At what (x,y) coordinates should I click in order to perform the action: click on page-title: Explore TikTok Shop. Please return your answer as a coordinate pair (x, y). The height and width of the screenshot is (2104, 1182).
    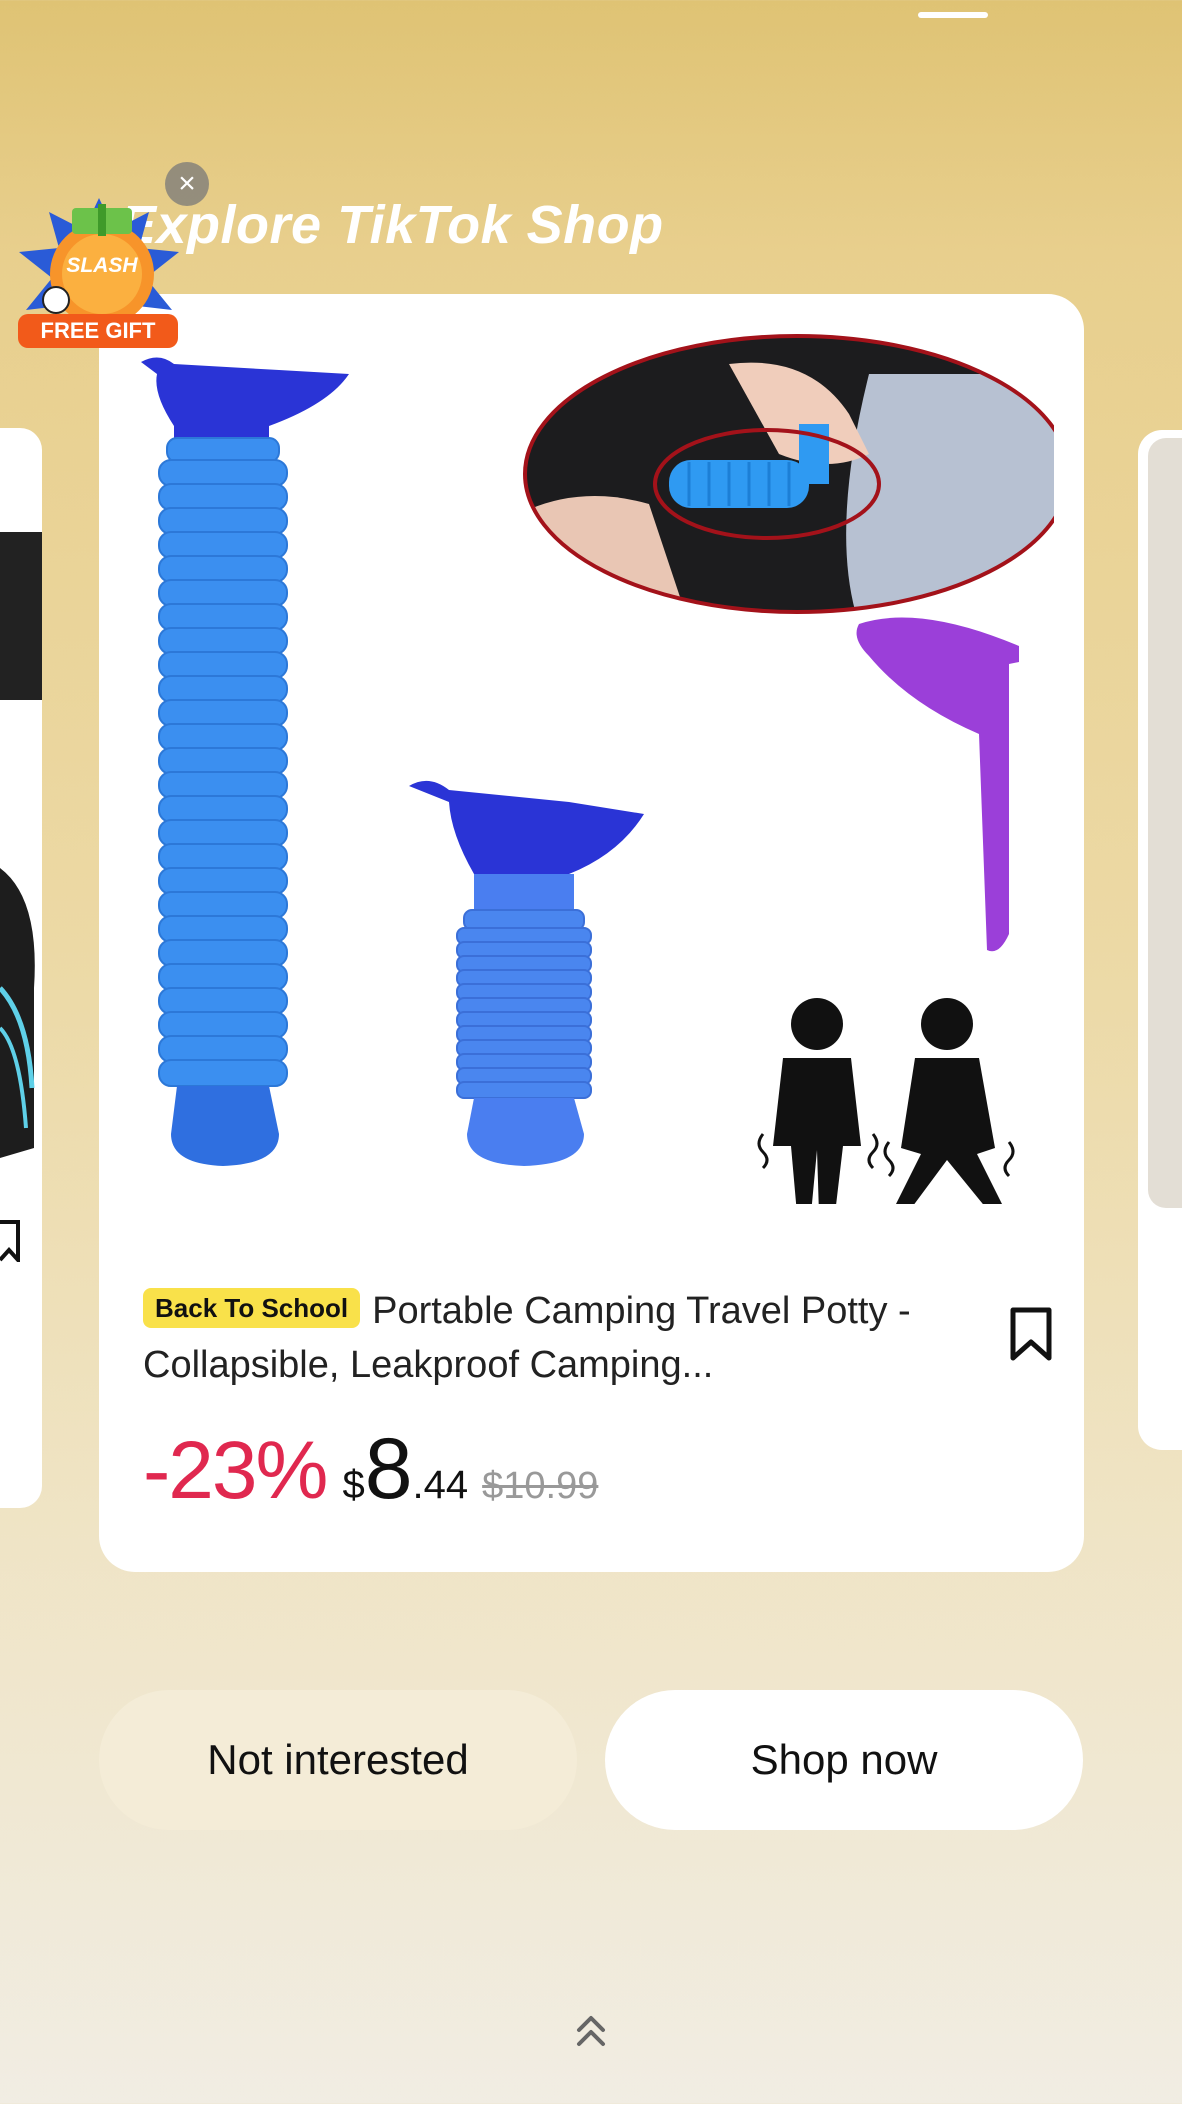
    Looking at the image, I should click on (392, 225).